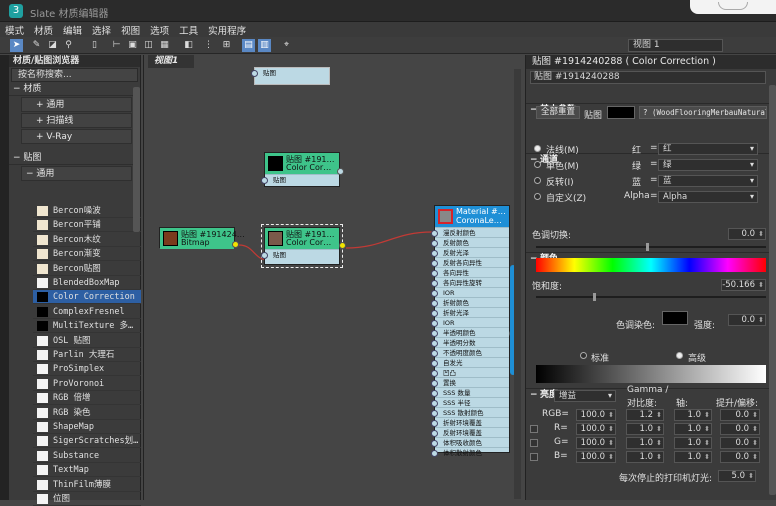  What do you see at coordinates (470, 442) in the screenshot?
I see `material-slot: 体积吸收颜色` at bounding box center [470, 442].